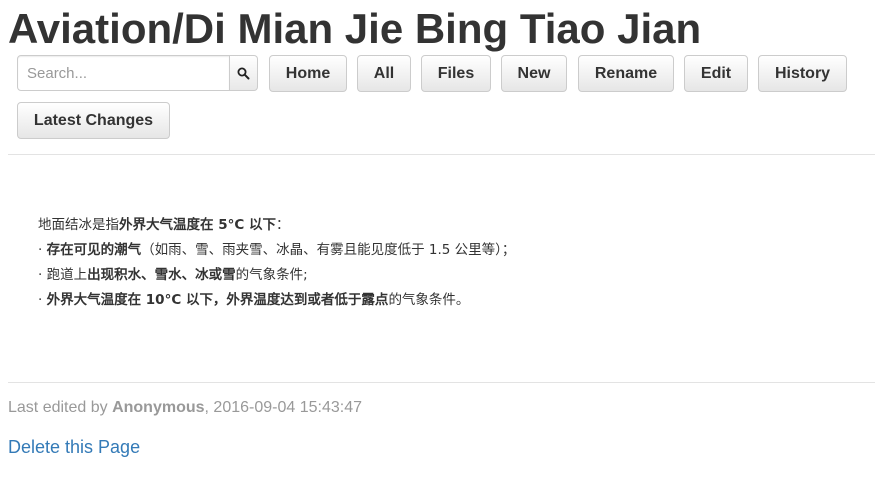  What do you see at coordinates (441, 154) in the screenshot?
I see `header-divider` at bounding box center [441, 154].